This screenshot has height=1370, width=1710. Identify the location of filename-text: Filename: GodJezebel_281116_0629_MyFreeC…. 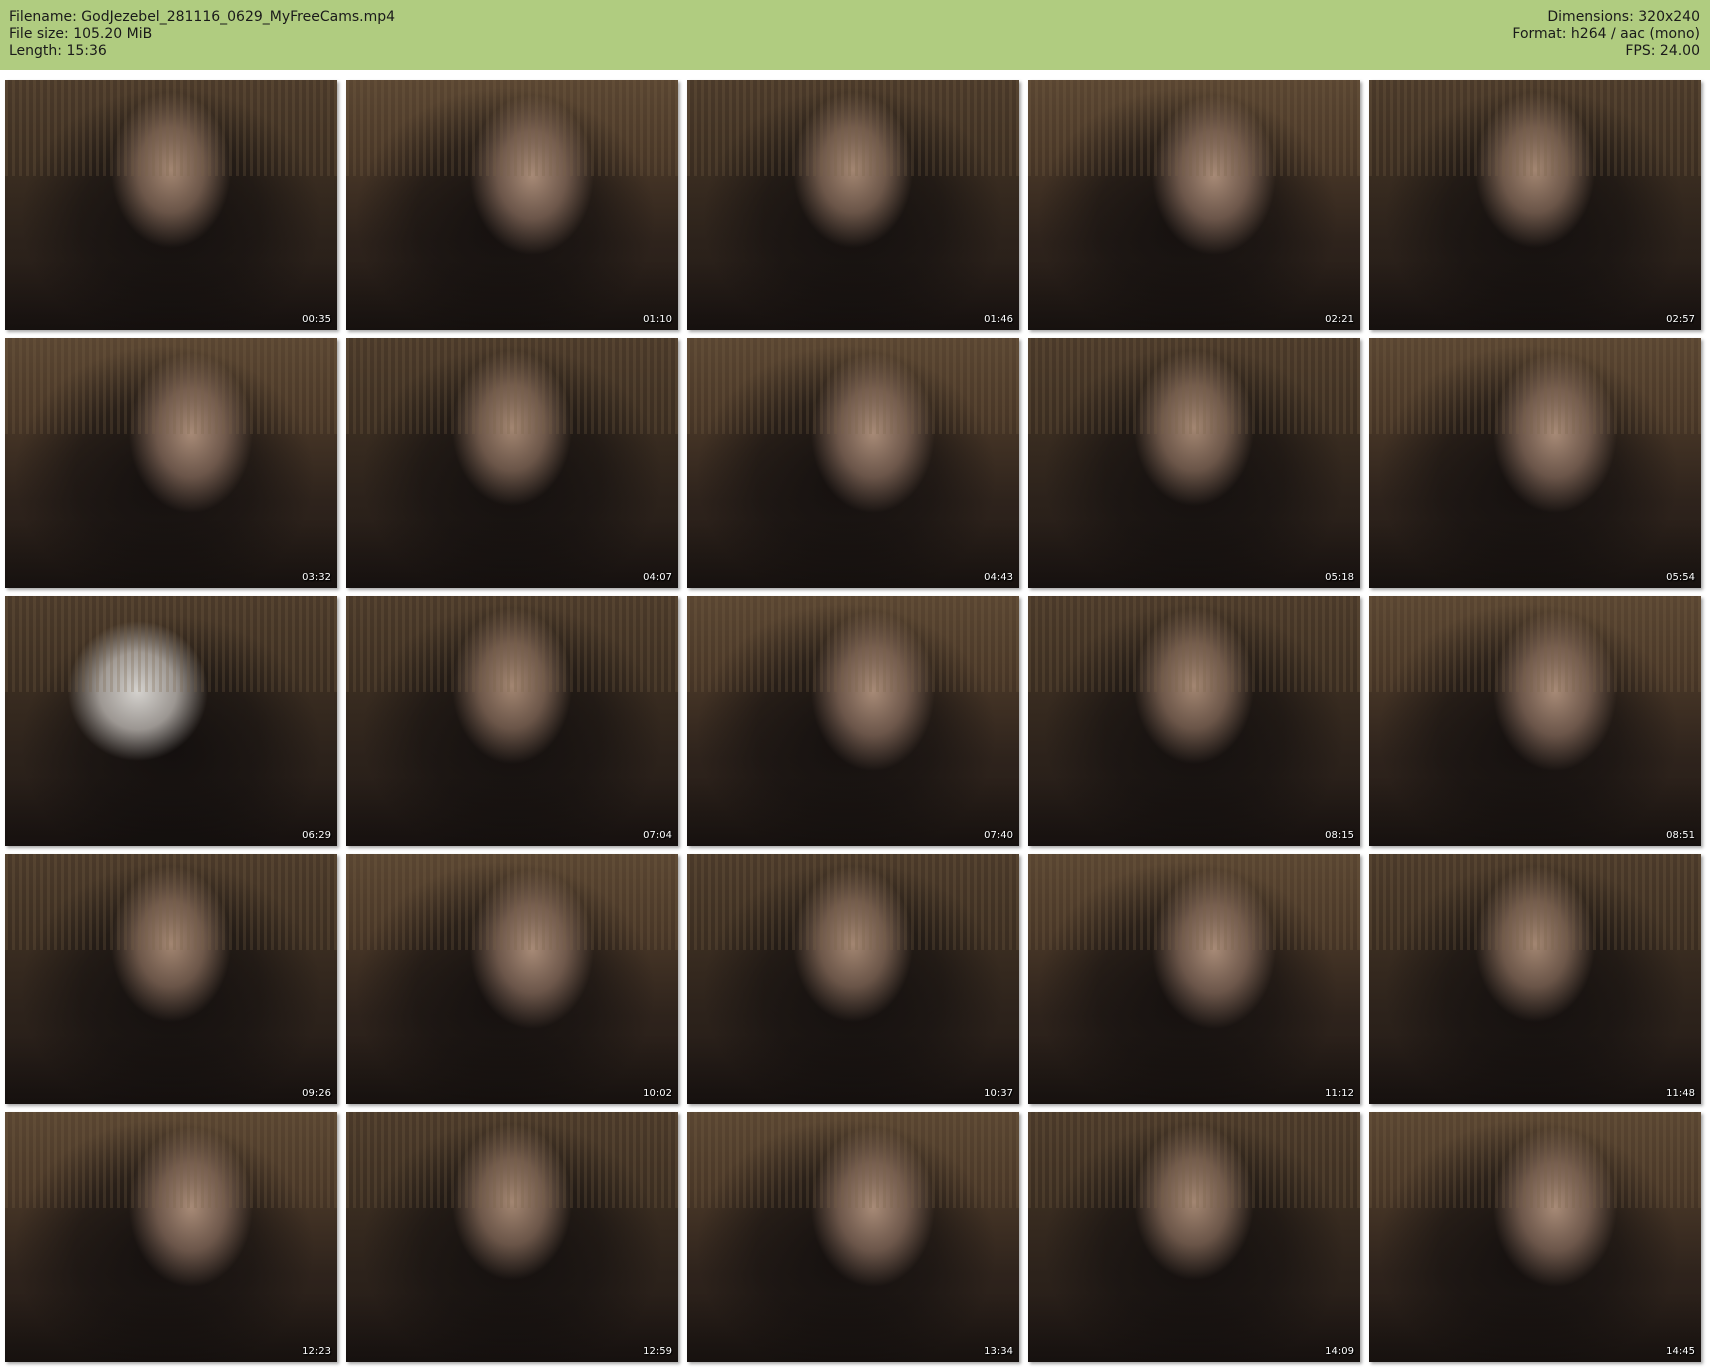
(202, 17).